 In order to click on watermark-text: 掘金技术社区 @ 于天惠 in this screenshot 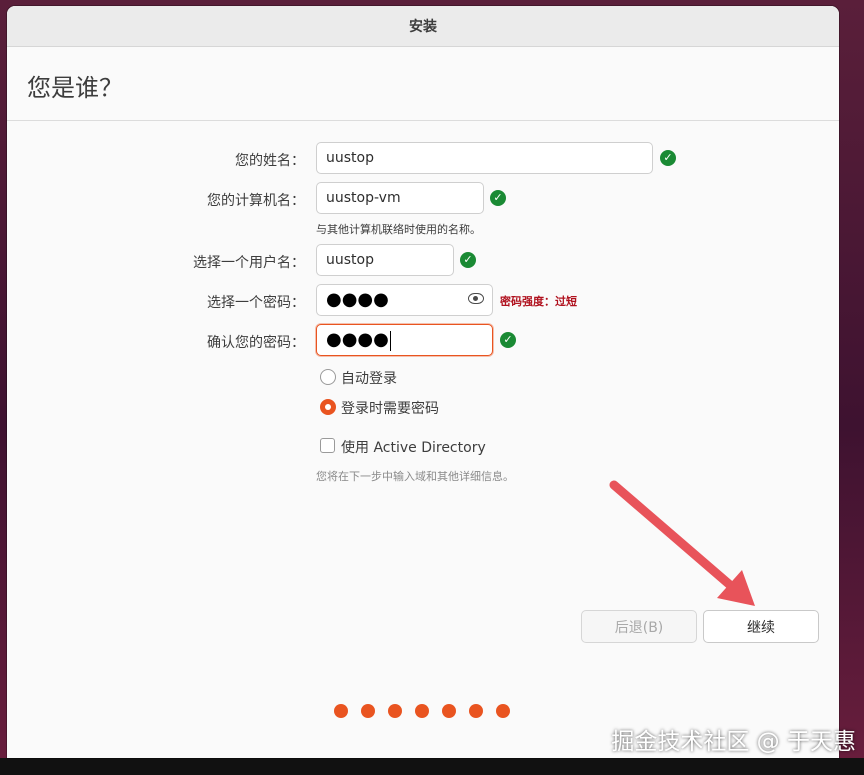, I will do `click(733, 742)`.